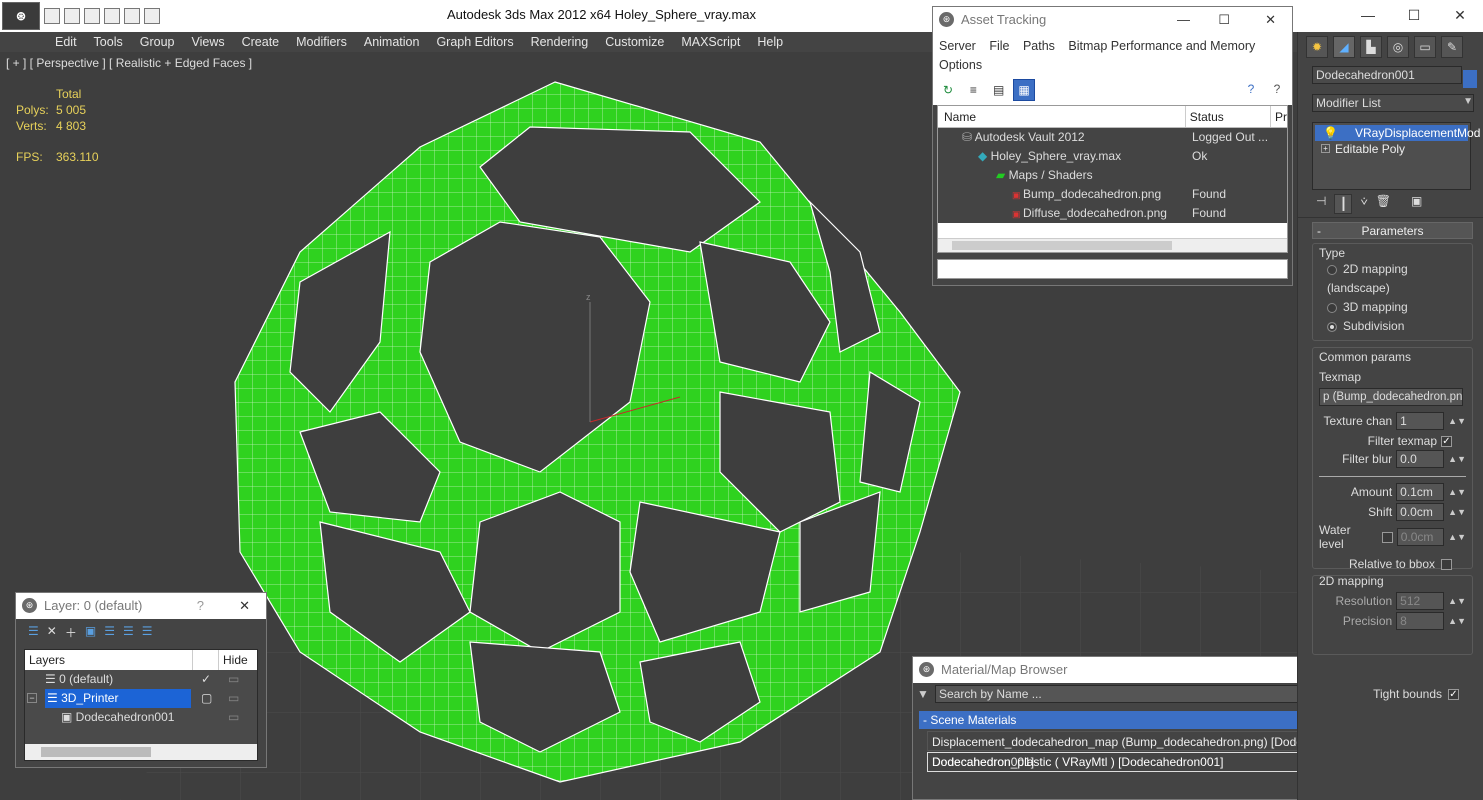 The width and height of the screenshot is (1483, 800). What do you see at coordinates (141, 606) in the screenshot?
I see `layer-dialog-titlebar: ⊛ Layer: 0 (default) ? ✕` at bounding box center [141, 606].